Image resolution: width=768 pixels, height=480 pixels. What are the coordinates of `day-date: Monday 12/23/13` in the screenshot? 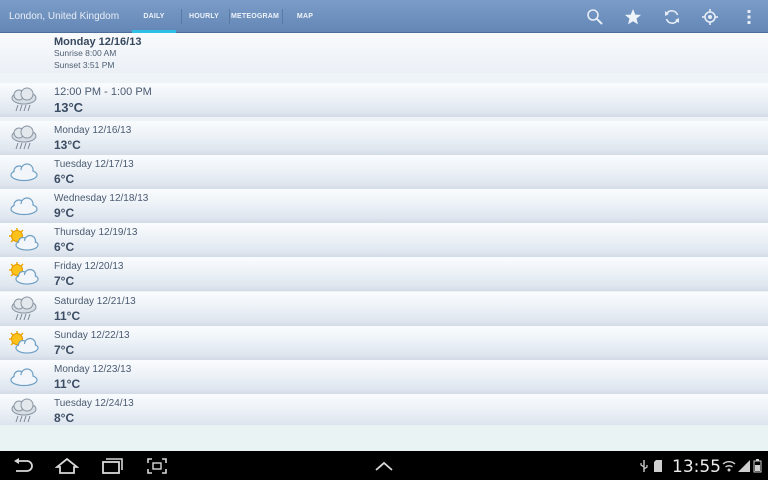 It's located at (93, 369).